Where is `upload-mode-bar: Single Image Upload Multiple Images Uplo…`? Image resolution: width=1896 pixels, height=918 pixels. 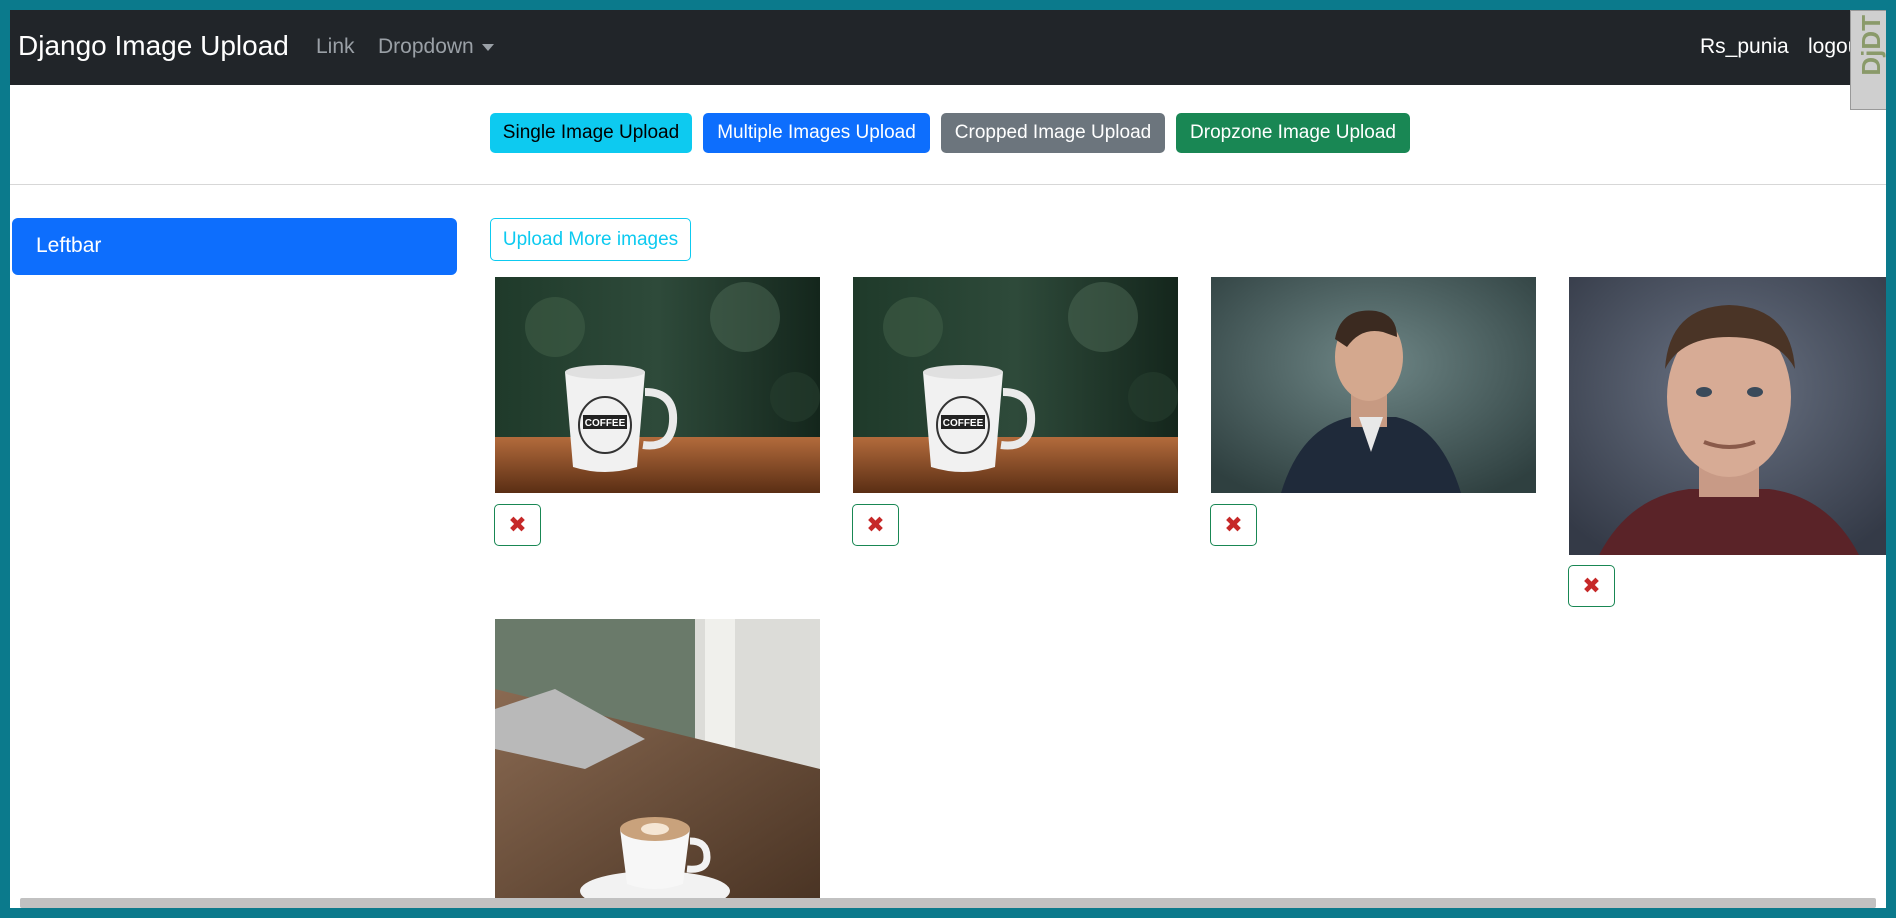
upload-mode-bar: Single Image Upload Multiple Images Uplo… is located at coordinates (948, 135).